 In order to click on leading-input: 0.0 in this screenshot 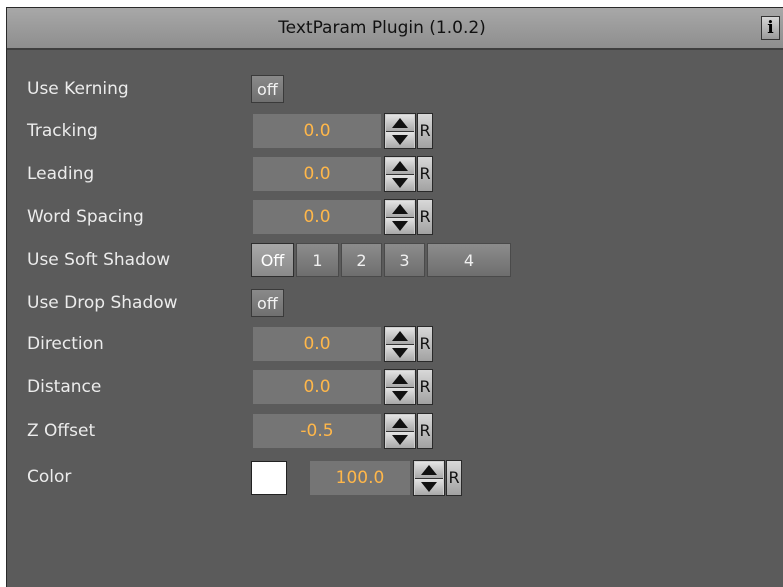, I will do `click(317, 174)`.